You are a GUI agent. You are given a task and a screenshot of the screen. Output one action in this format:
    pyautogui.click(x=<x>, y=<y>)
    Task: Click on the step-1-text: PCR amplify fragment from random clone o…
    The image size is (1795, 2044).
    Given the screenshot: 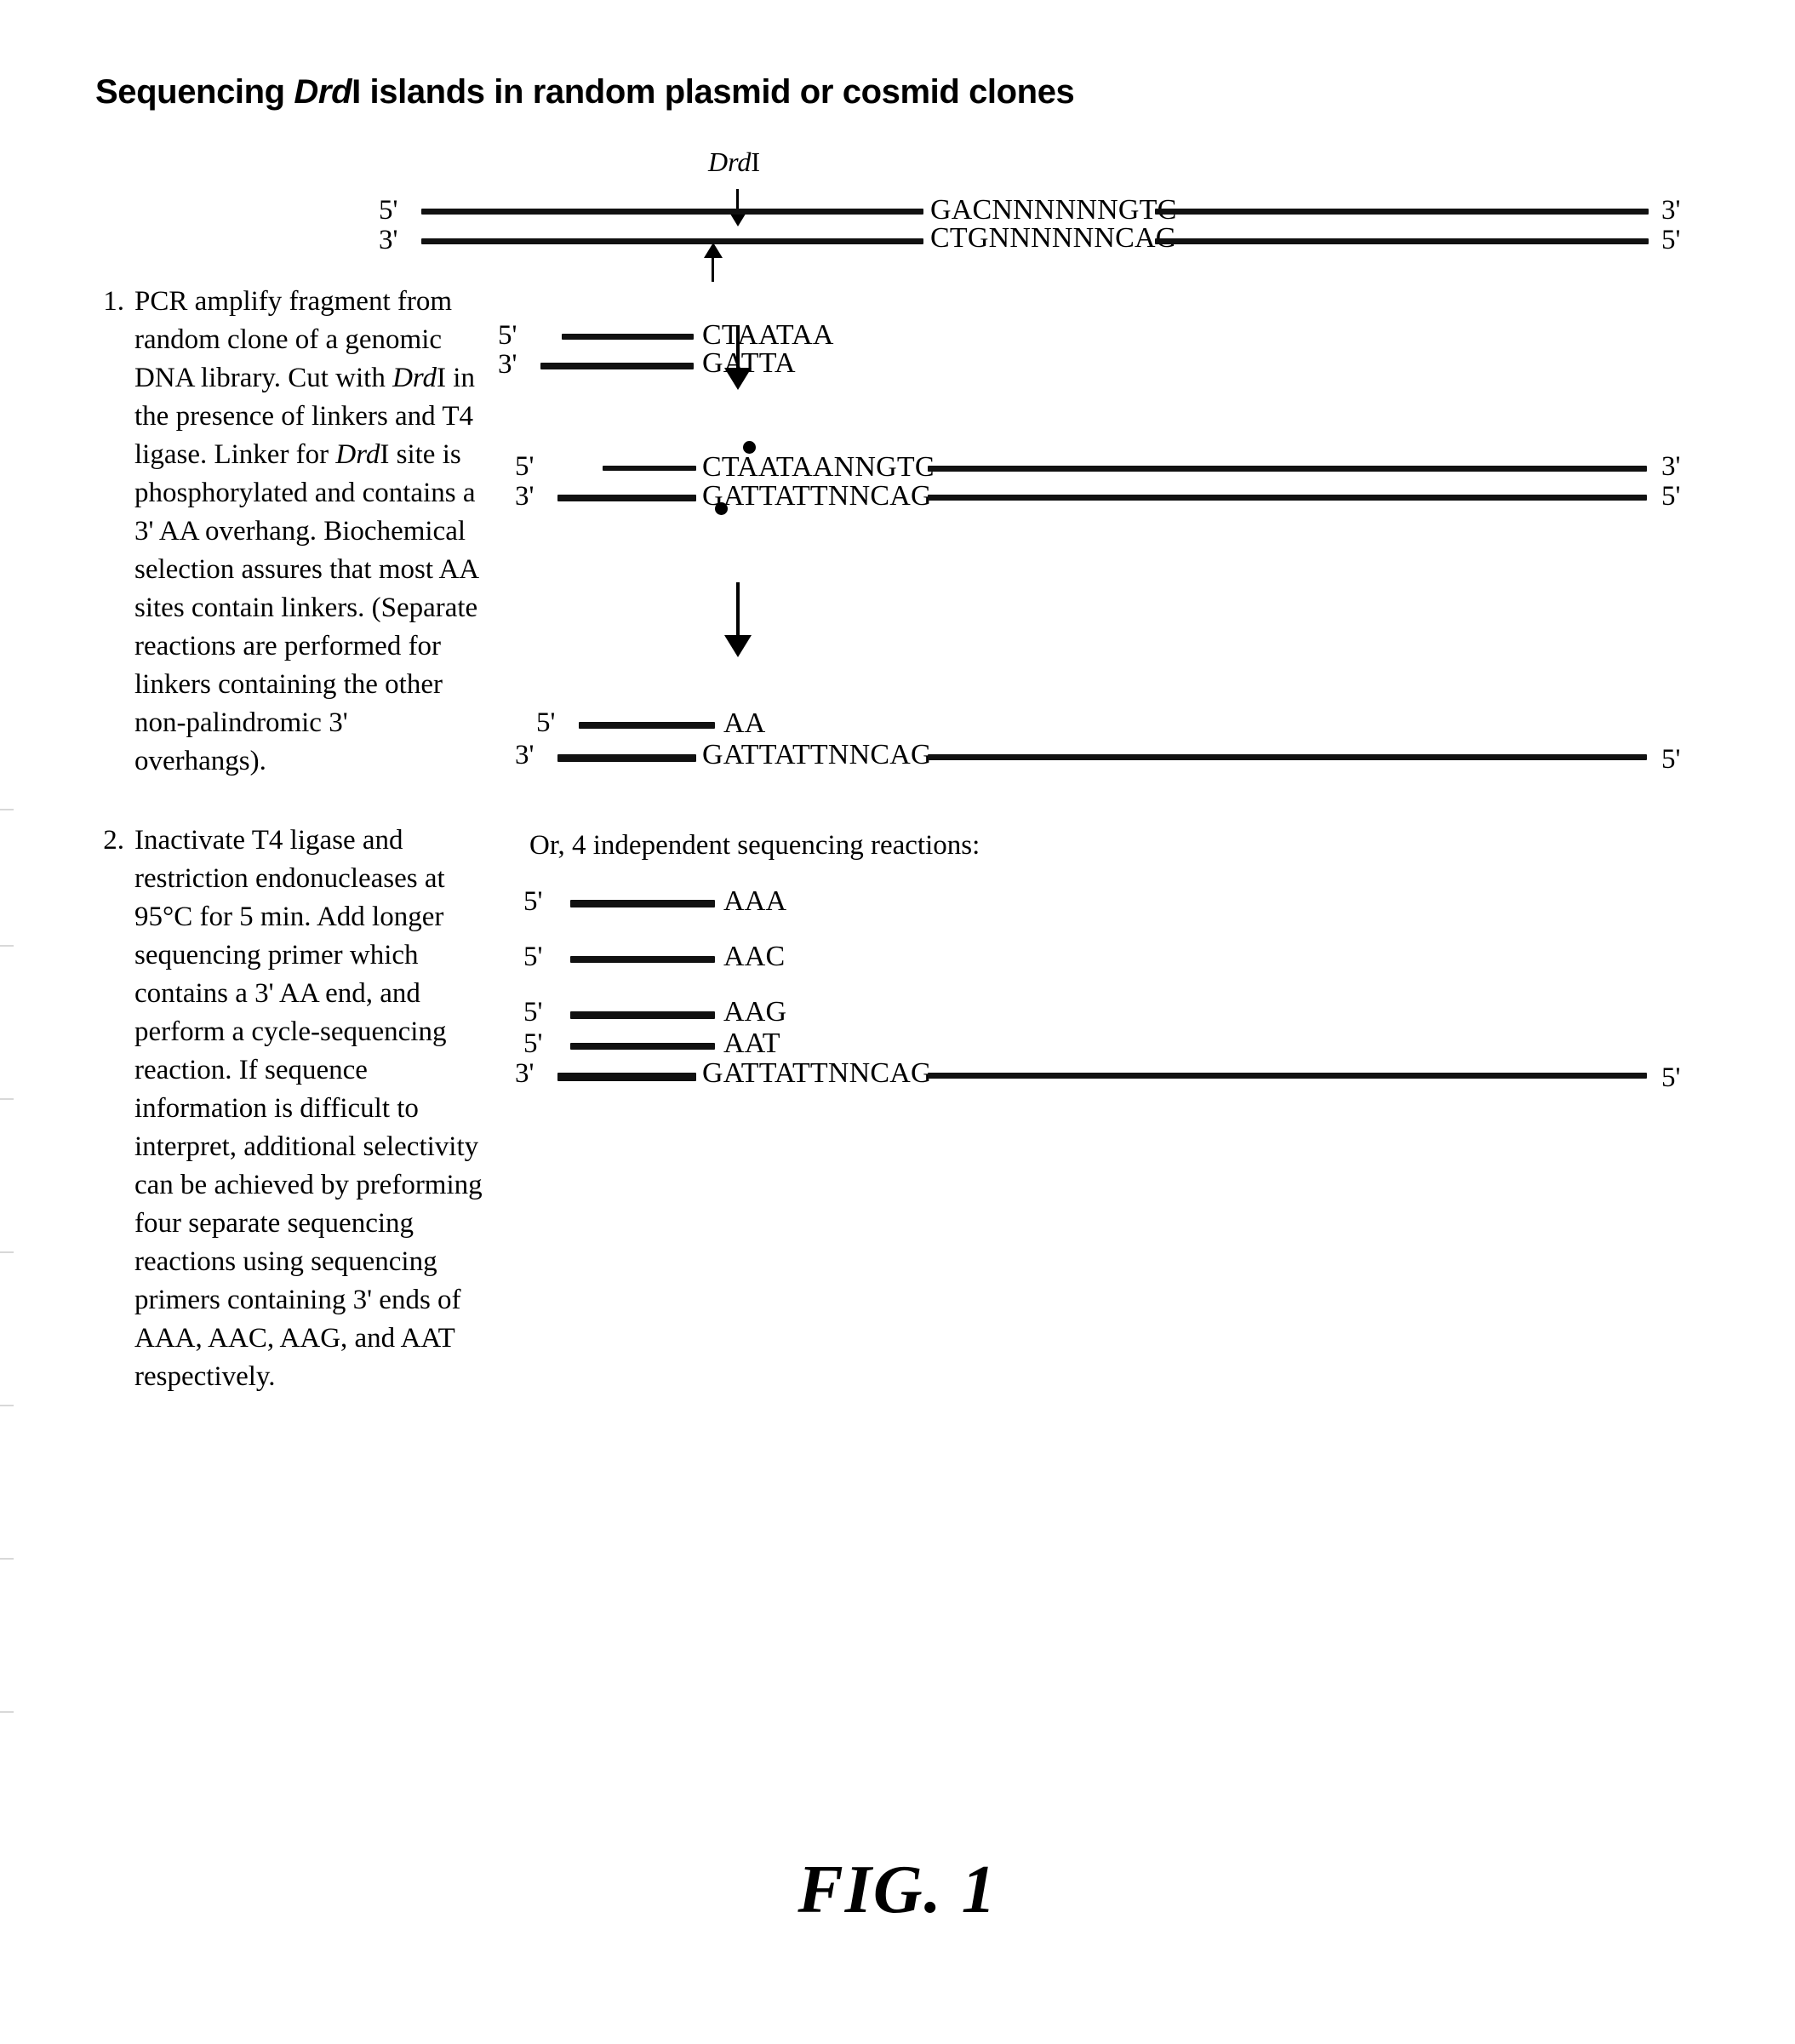 What is the action you would take?
    pyautogui.click(x=309, y=532)
    